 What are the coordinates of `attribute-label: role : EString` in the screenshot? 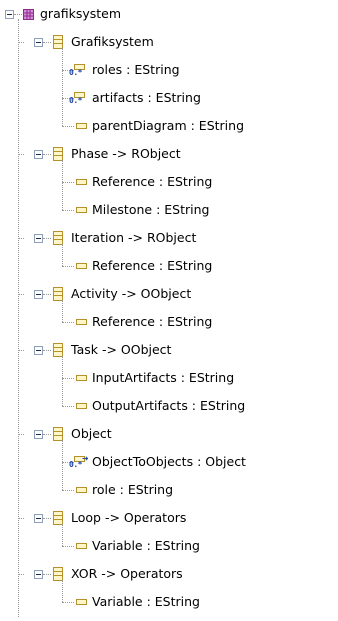 It's located at (132, 490).